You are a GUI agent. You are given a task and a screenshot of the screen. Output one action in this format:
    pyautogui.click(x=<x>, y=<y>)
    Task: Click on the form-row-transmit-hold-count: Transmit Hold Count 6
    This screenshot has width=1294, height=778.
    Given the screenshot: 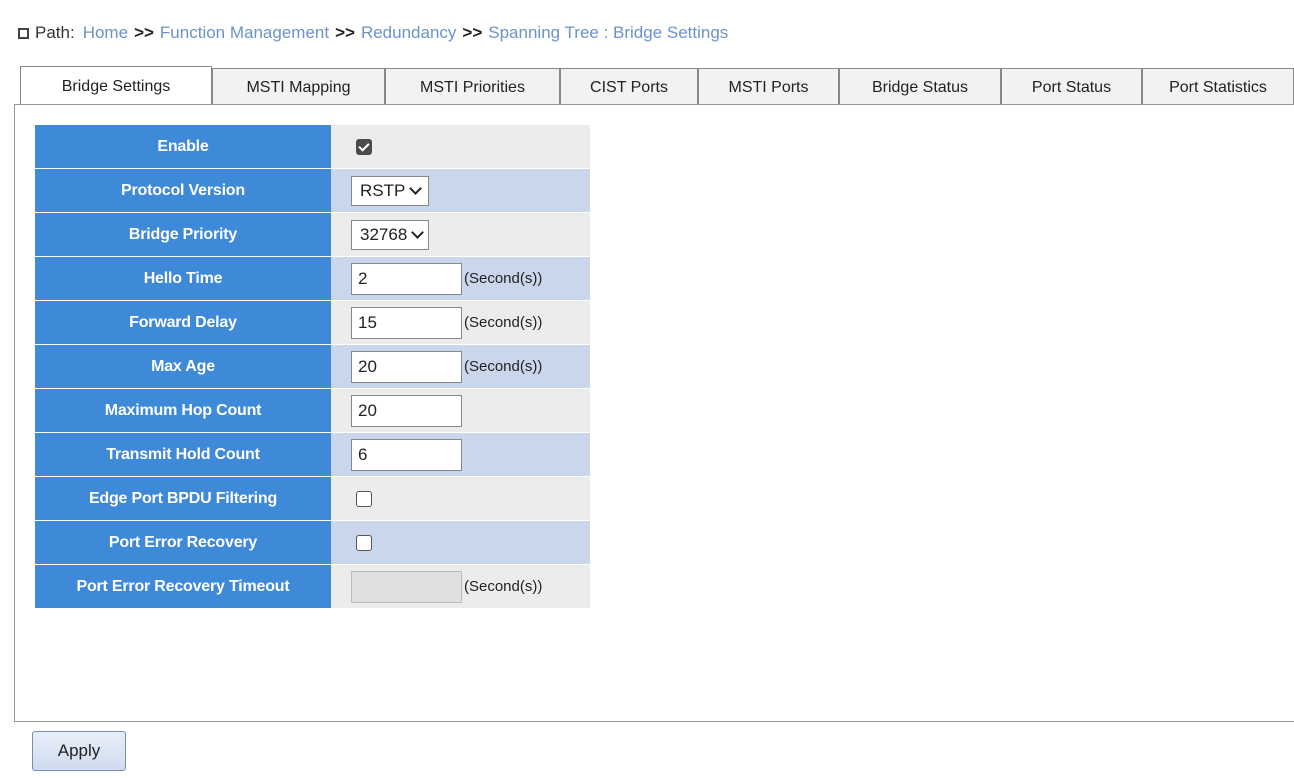 What is the action you would take?
    pyautogui.click(x=312, y=454)
    